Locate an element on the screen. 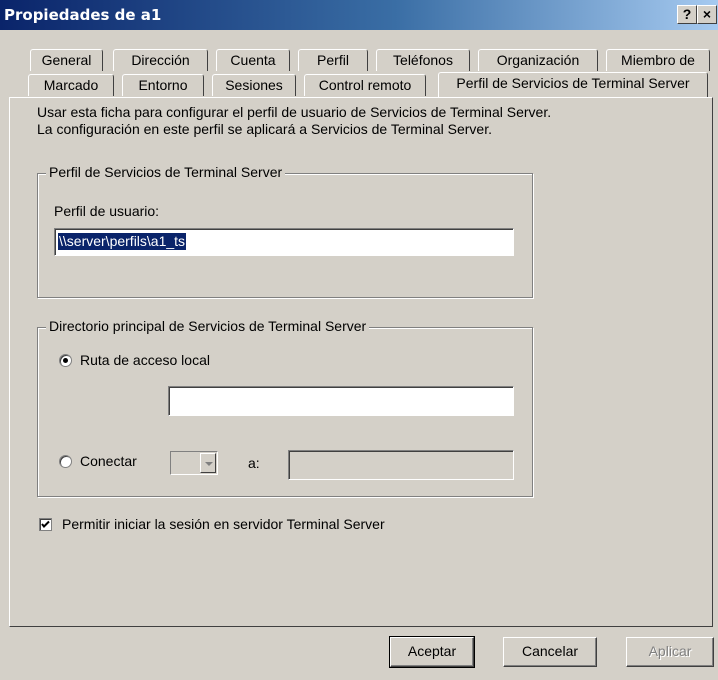  allow-logon-checkbox is located at coordinates (45, 524).